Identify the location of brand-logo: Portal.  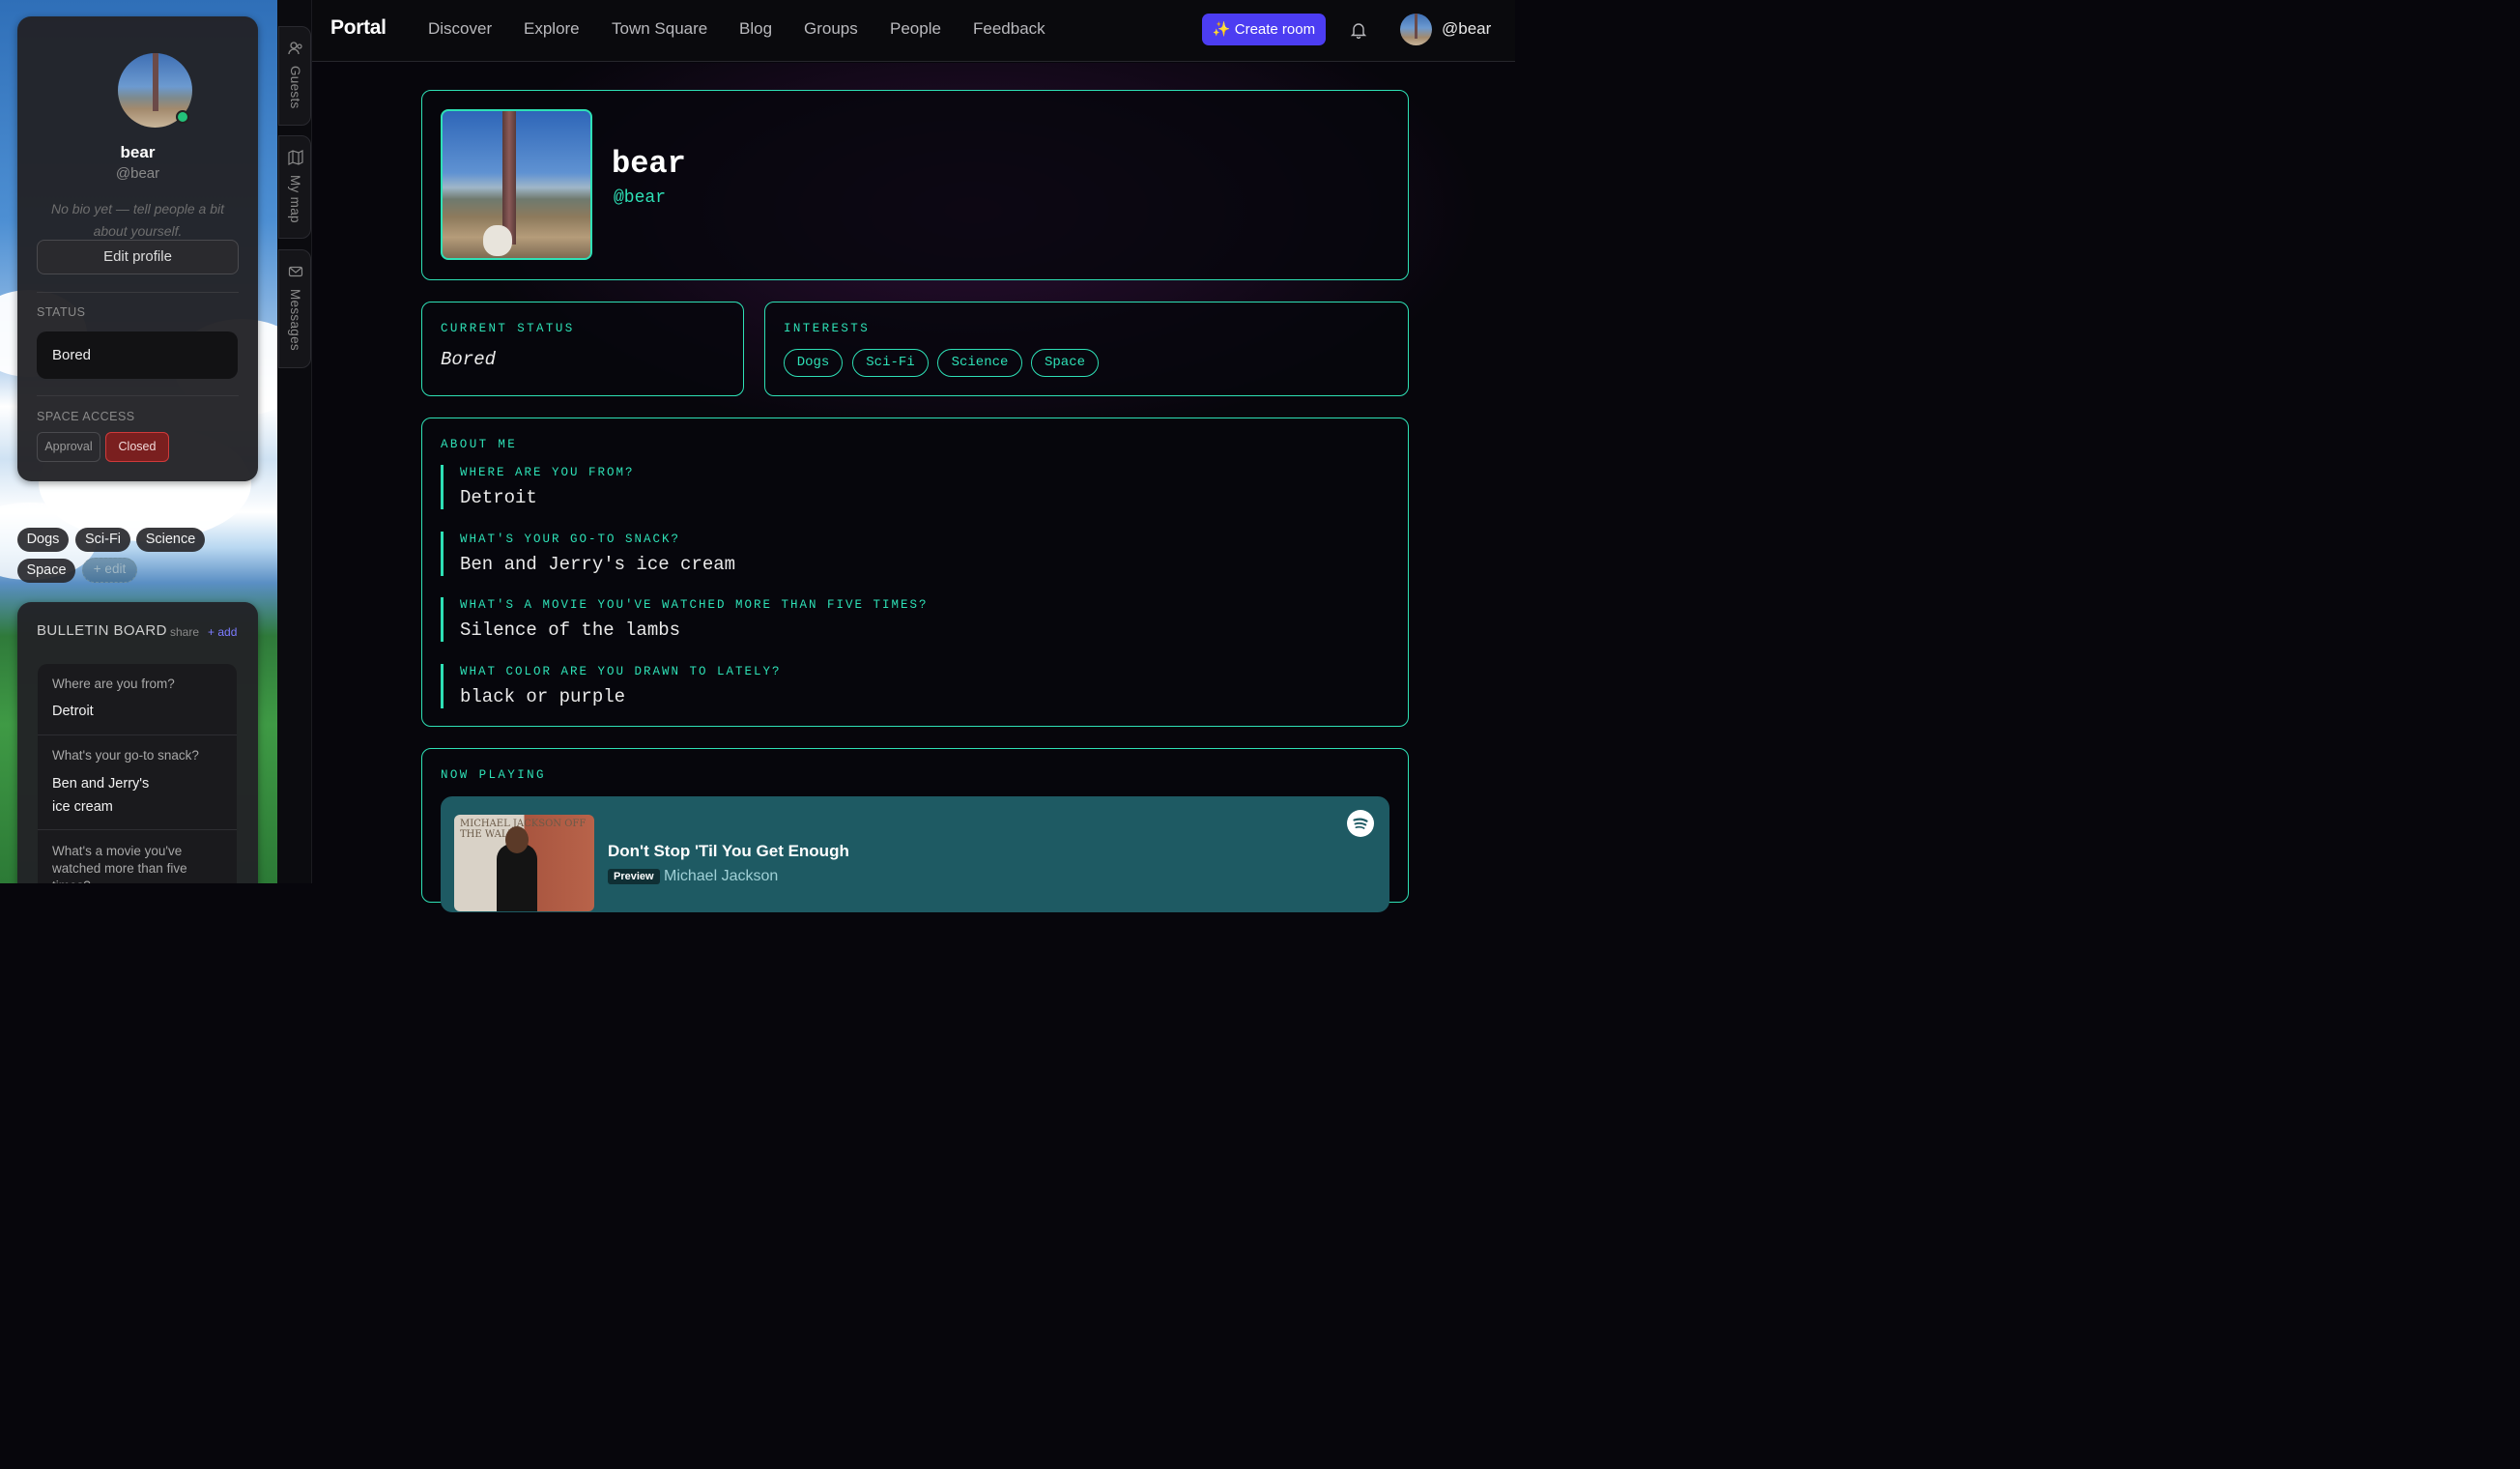
(358, 28).